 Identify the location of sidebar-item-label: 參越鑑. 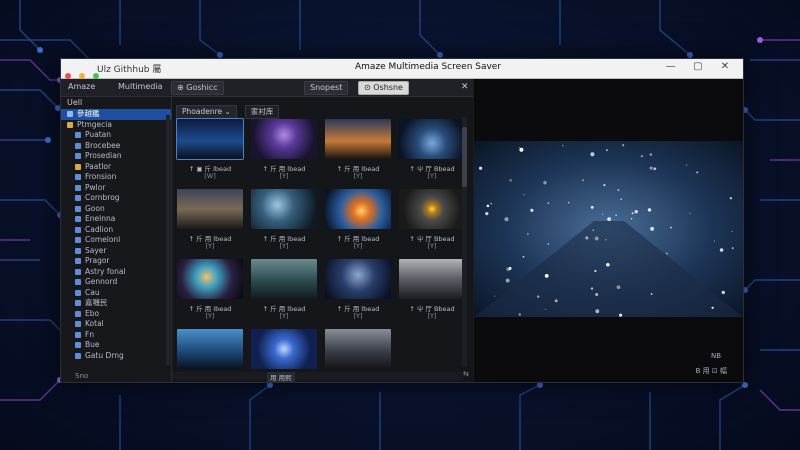
(88, 113).